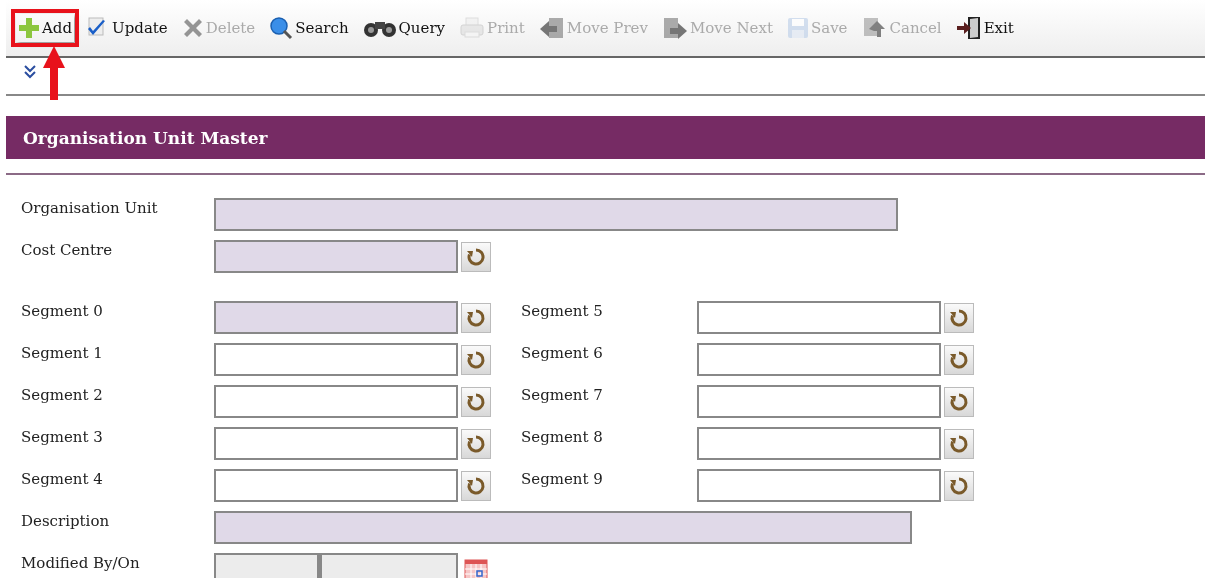 The width and height of the screenshot is (1205, 578). Describe the element at coordinates (968, 28) in the screenshot. I see `exit-door-icon` at that location.